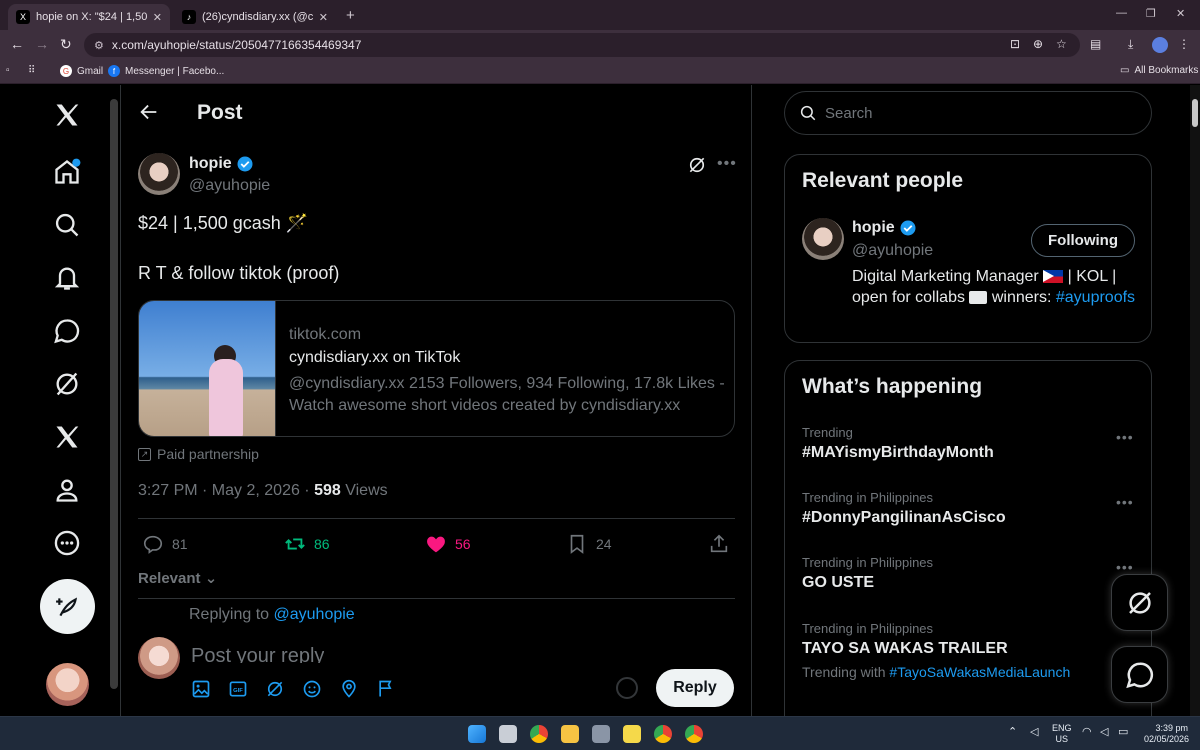 The width and height of the screenshot is (1200, 750). What do you see at coordinates (67, 606) in the screenshot?
I see `compose-post-button` at bounding box center [67, 606].